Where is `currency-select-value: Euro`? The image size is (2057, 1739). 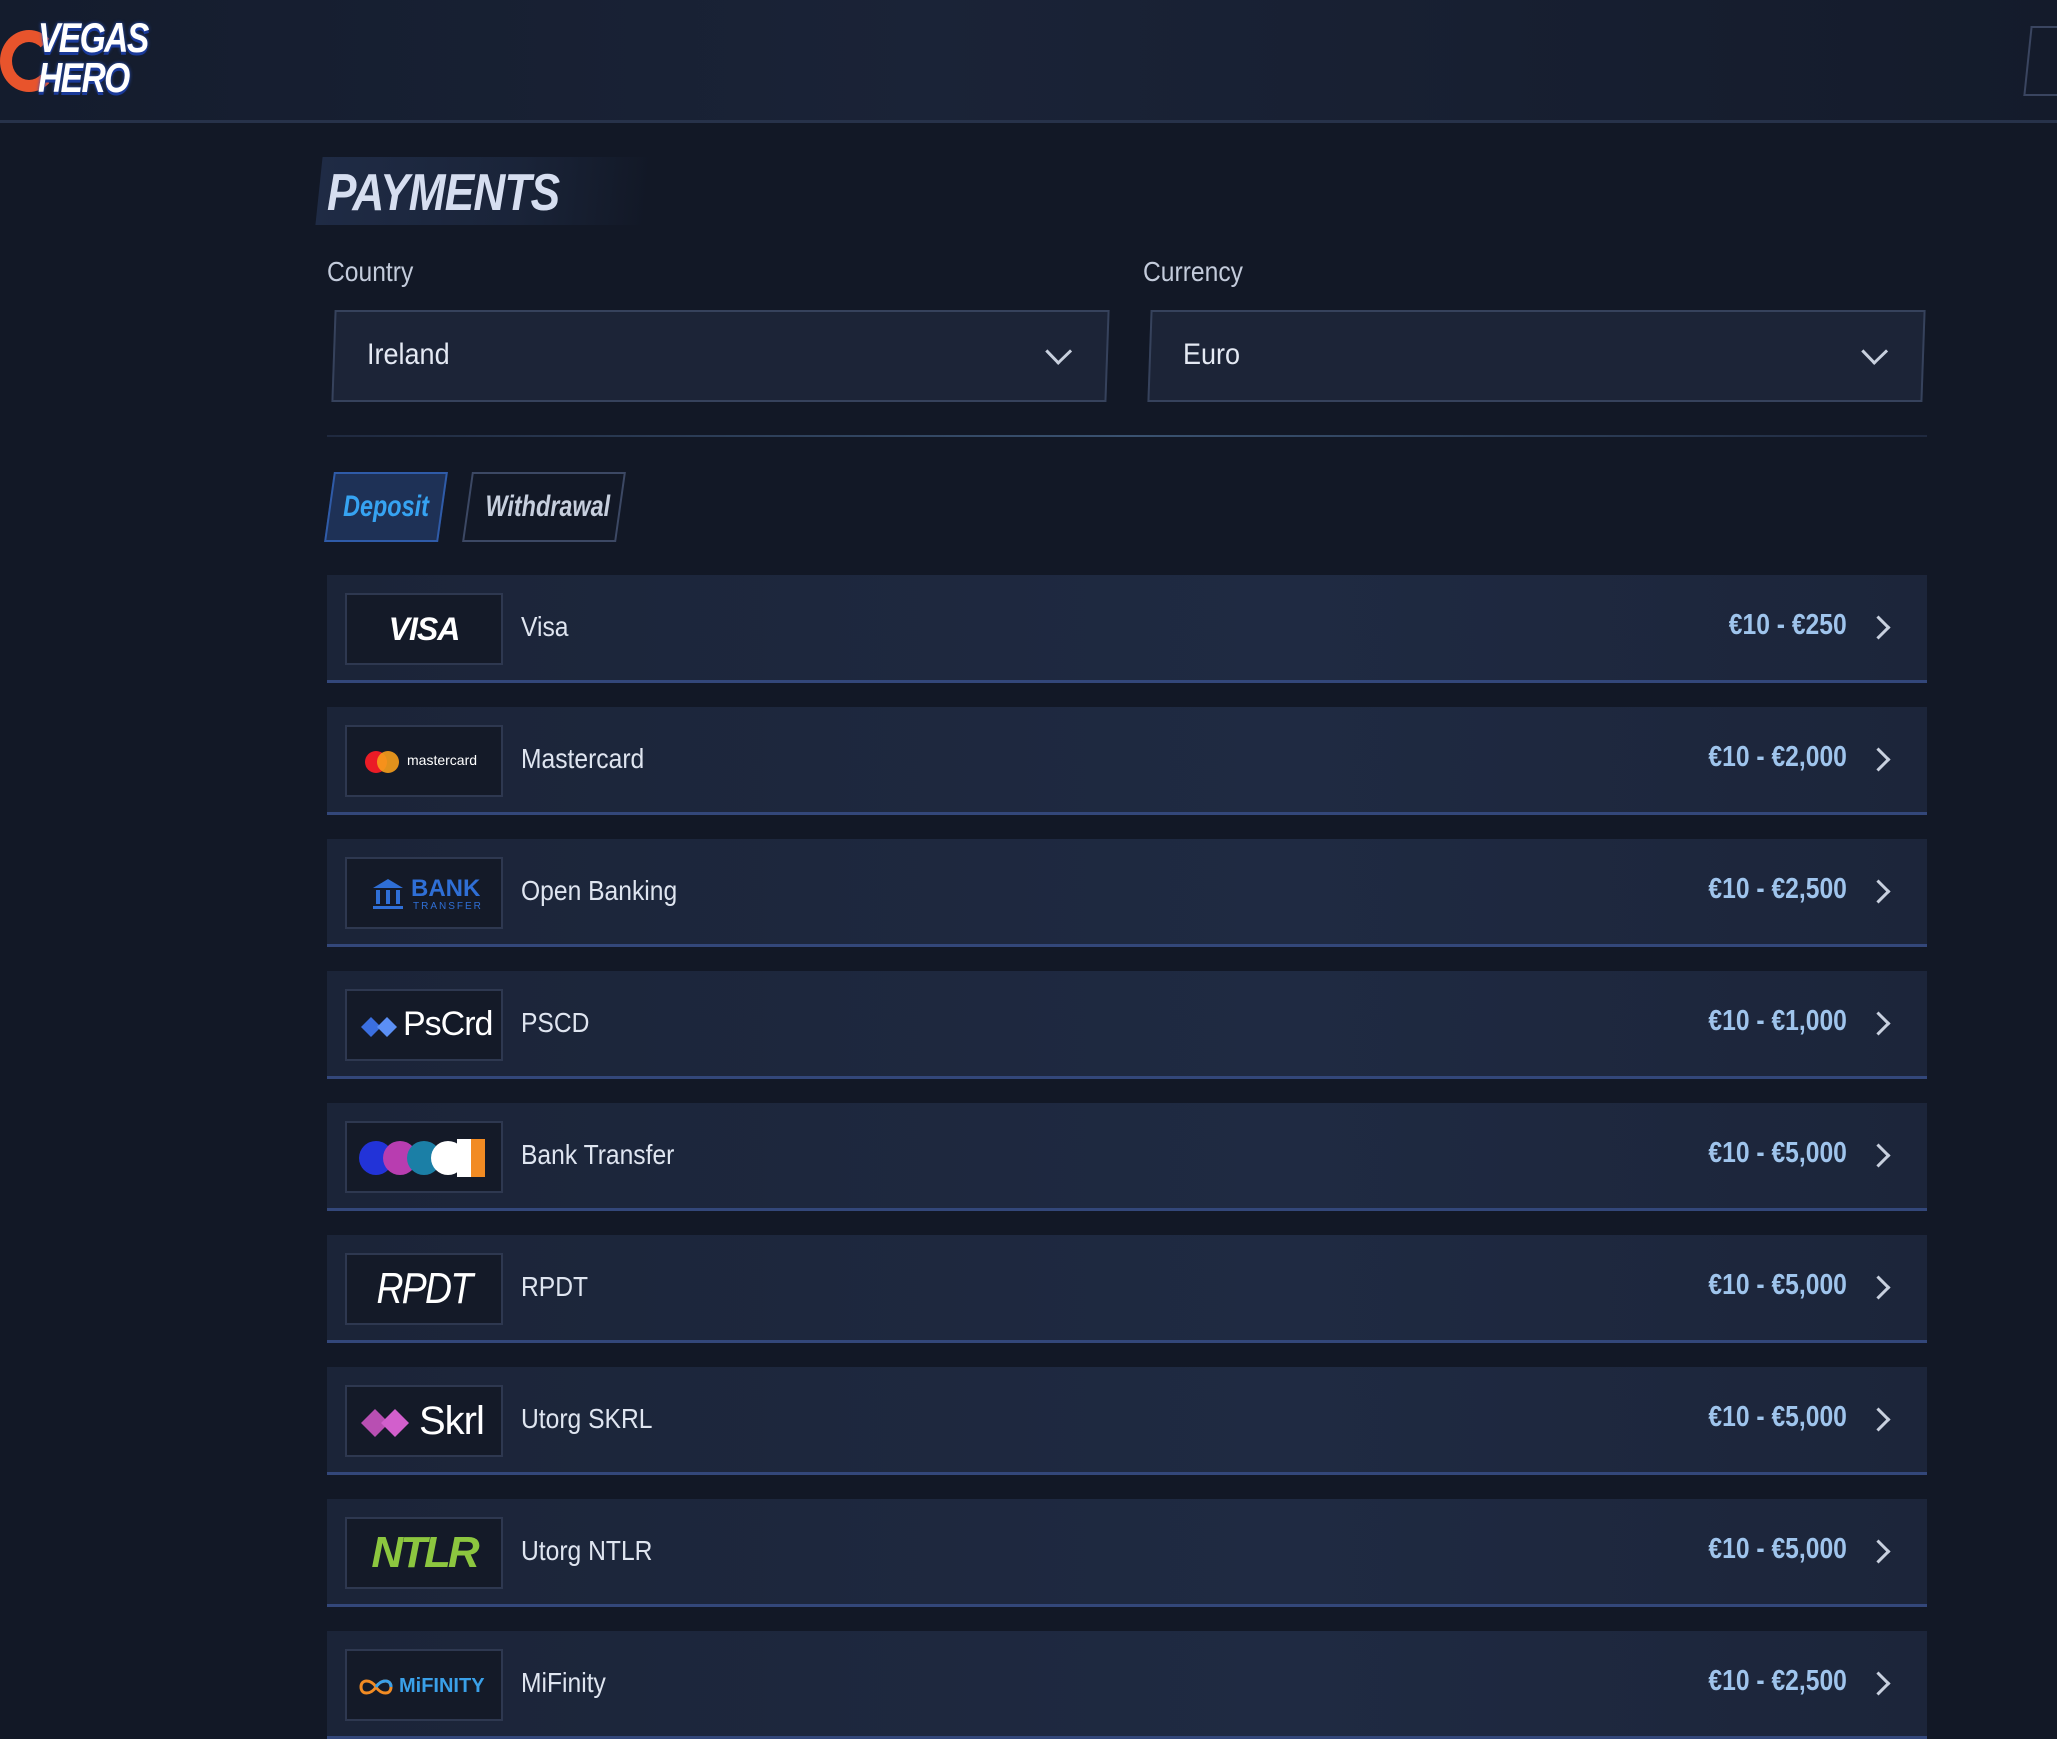
currency-select-value: Euro is located at coordinates (1212, 354).